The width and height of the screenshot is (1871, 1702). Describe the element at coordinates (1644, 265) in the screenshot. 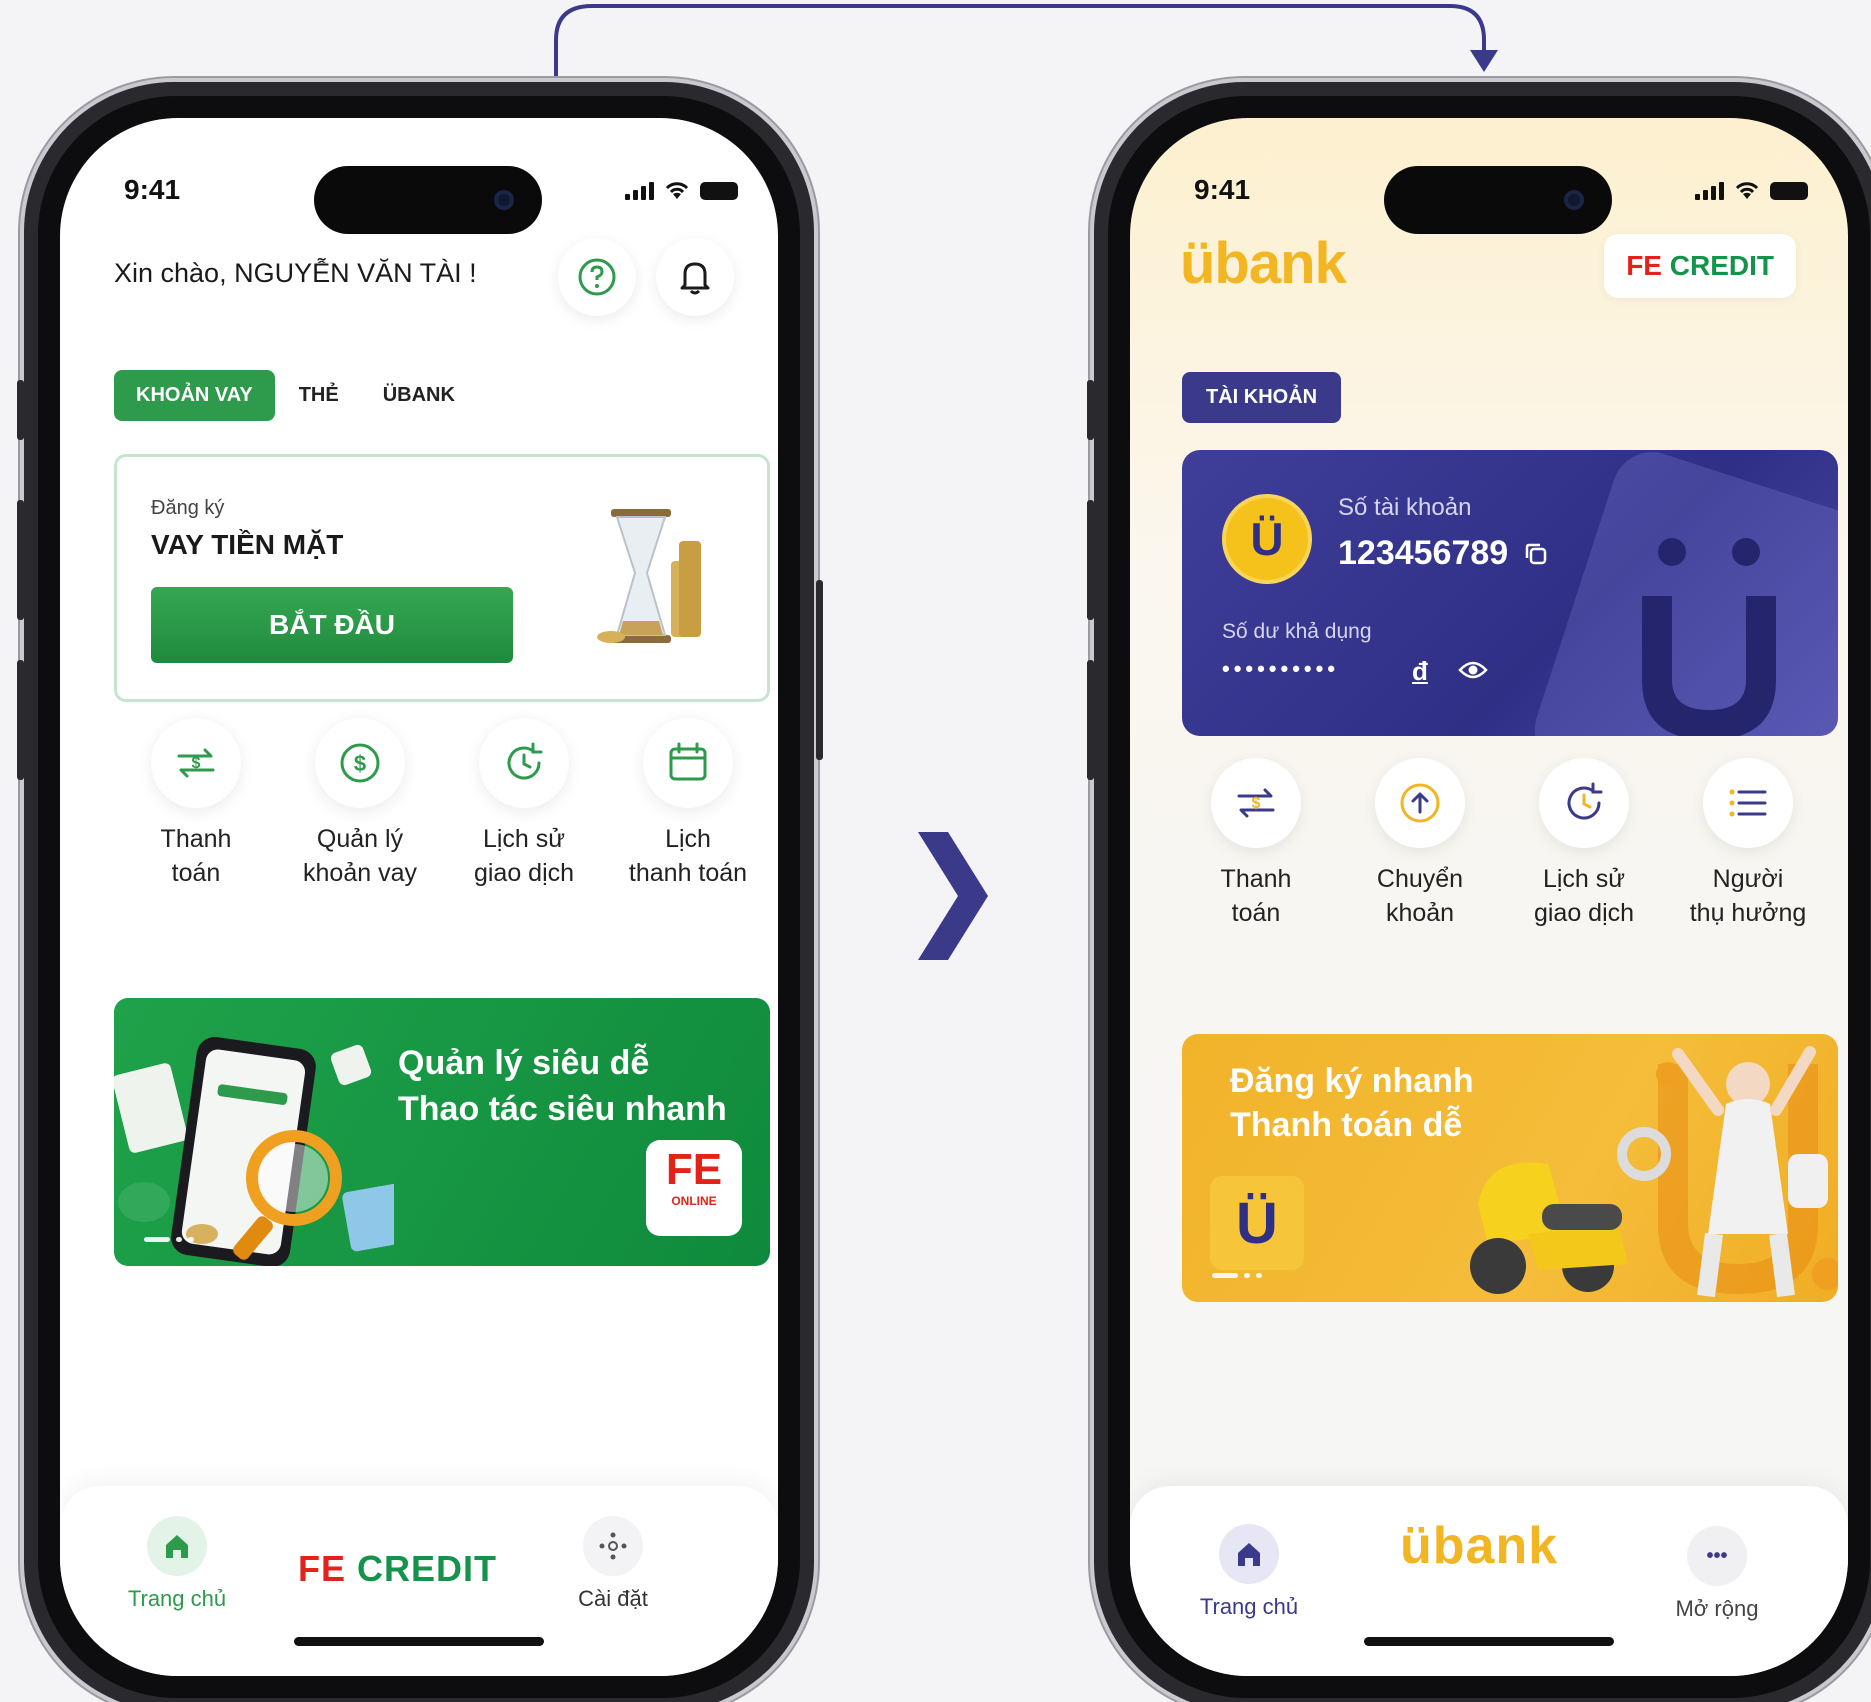

I see `partner-badge-fe: FE` at that location.